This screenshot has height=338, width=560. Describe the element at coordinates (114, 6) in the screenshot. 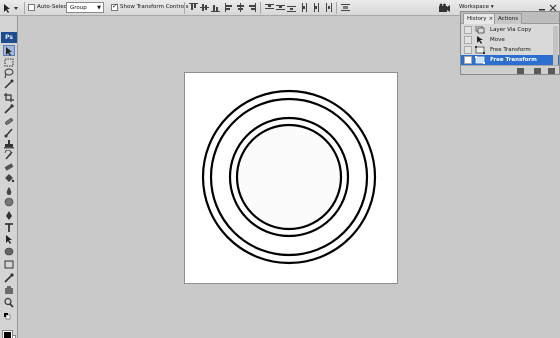

I see `show-transform-checkbox` at that location.